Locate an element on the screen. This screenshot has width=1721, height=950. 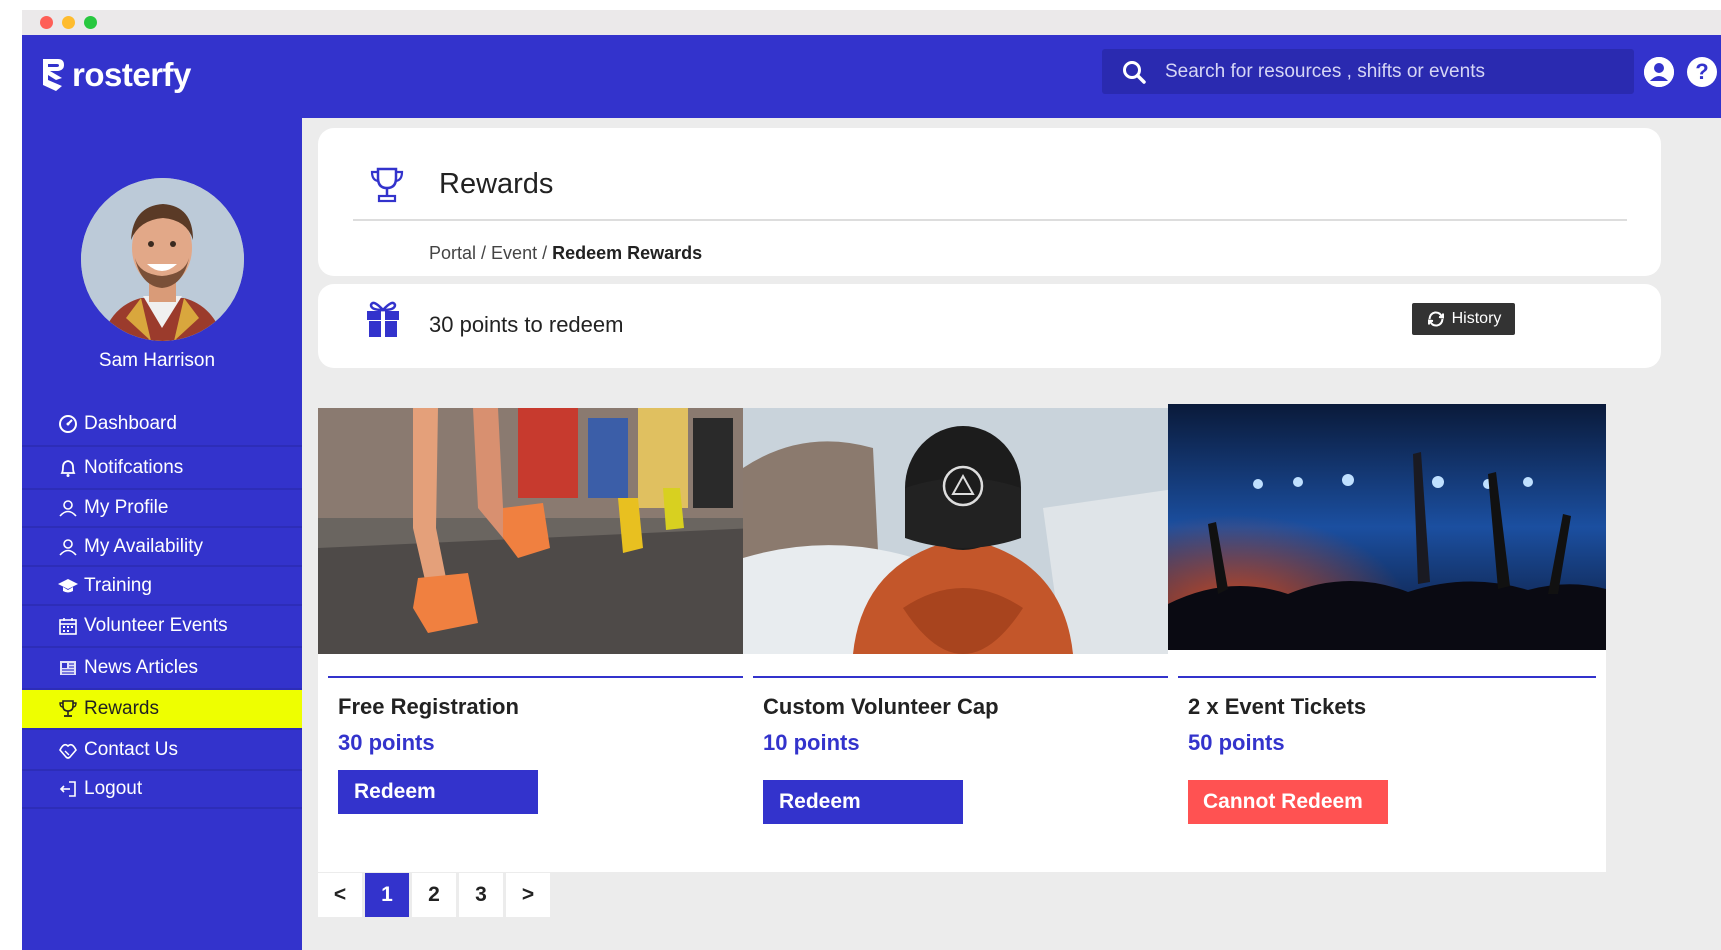
sidebar-item-label: News Articles is located at coordinates (141, 667).